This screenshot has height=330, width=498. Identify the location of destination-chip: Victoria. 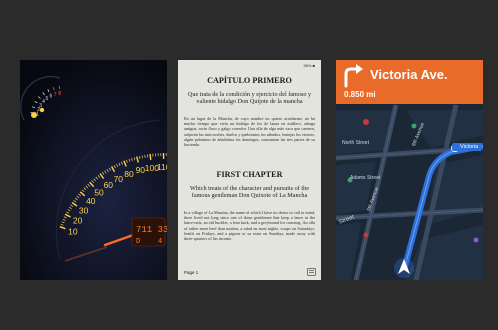
(467, 147).